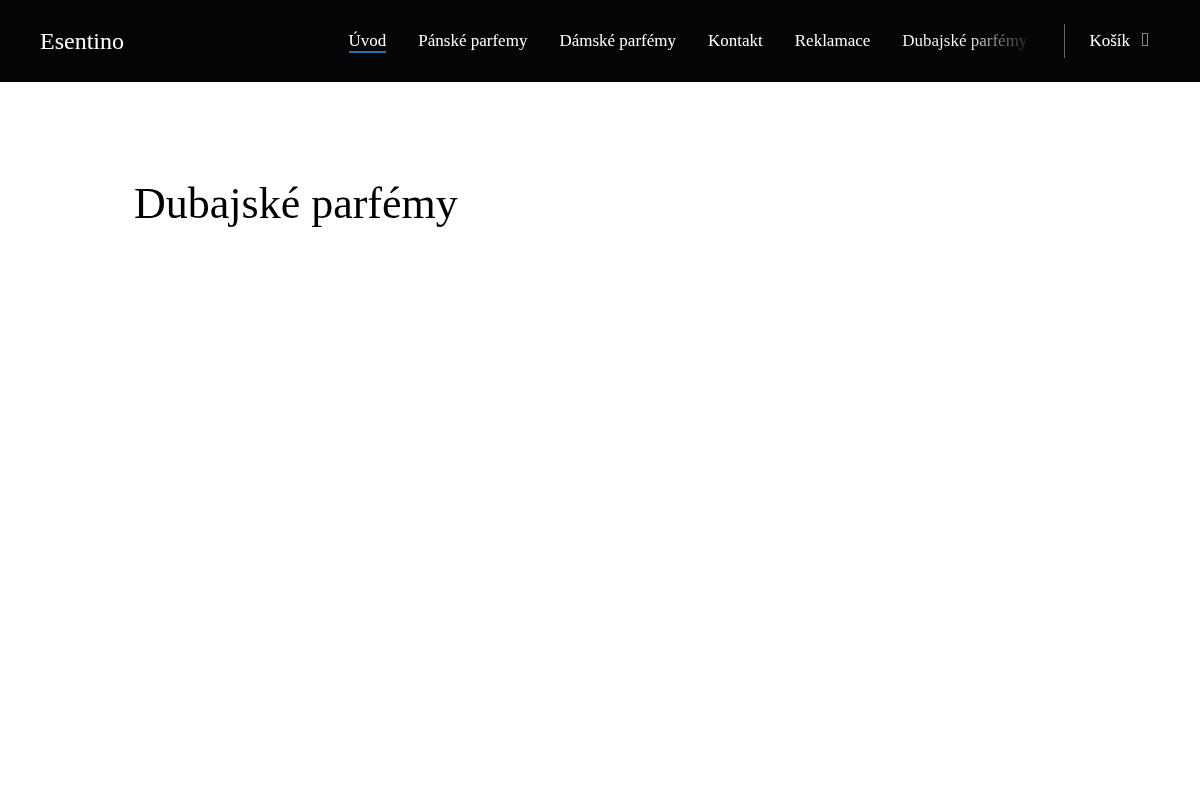 The height and width of the screenshot is (800, 1200). Describe the element at coordinates (617, 41) in the screenshot. I see `nav-link: Dámské parfémy` at that location.